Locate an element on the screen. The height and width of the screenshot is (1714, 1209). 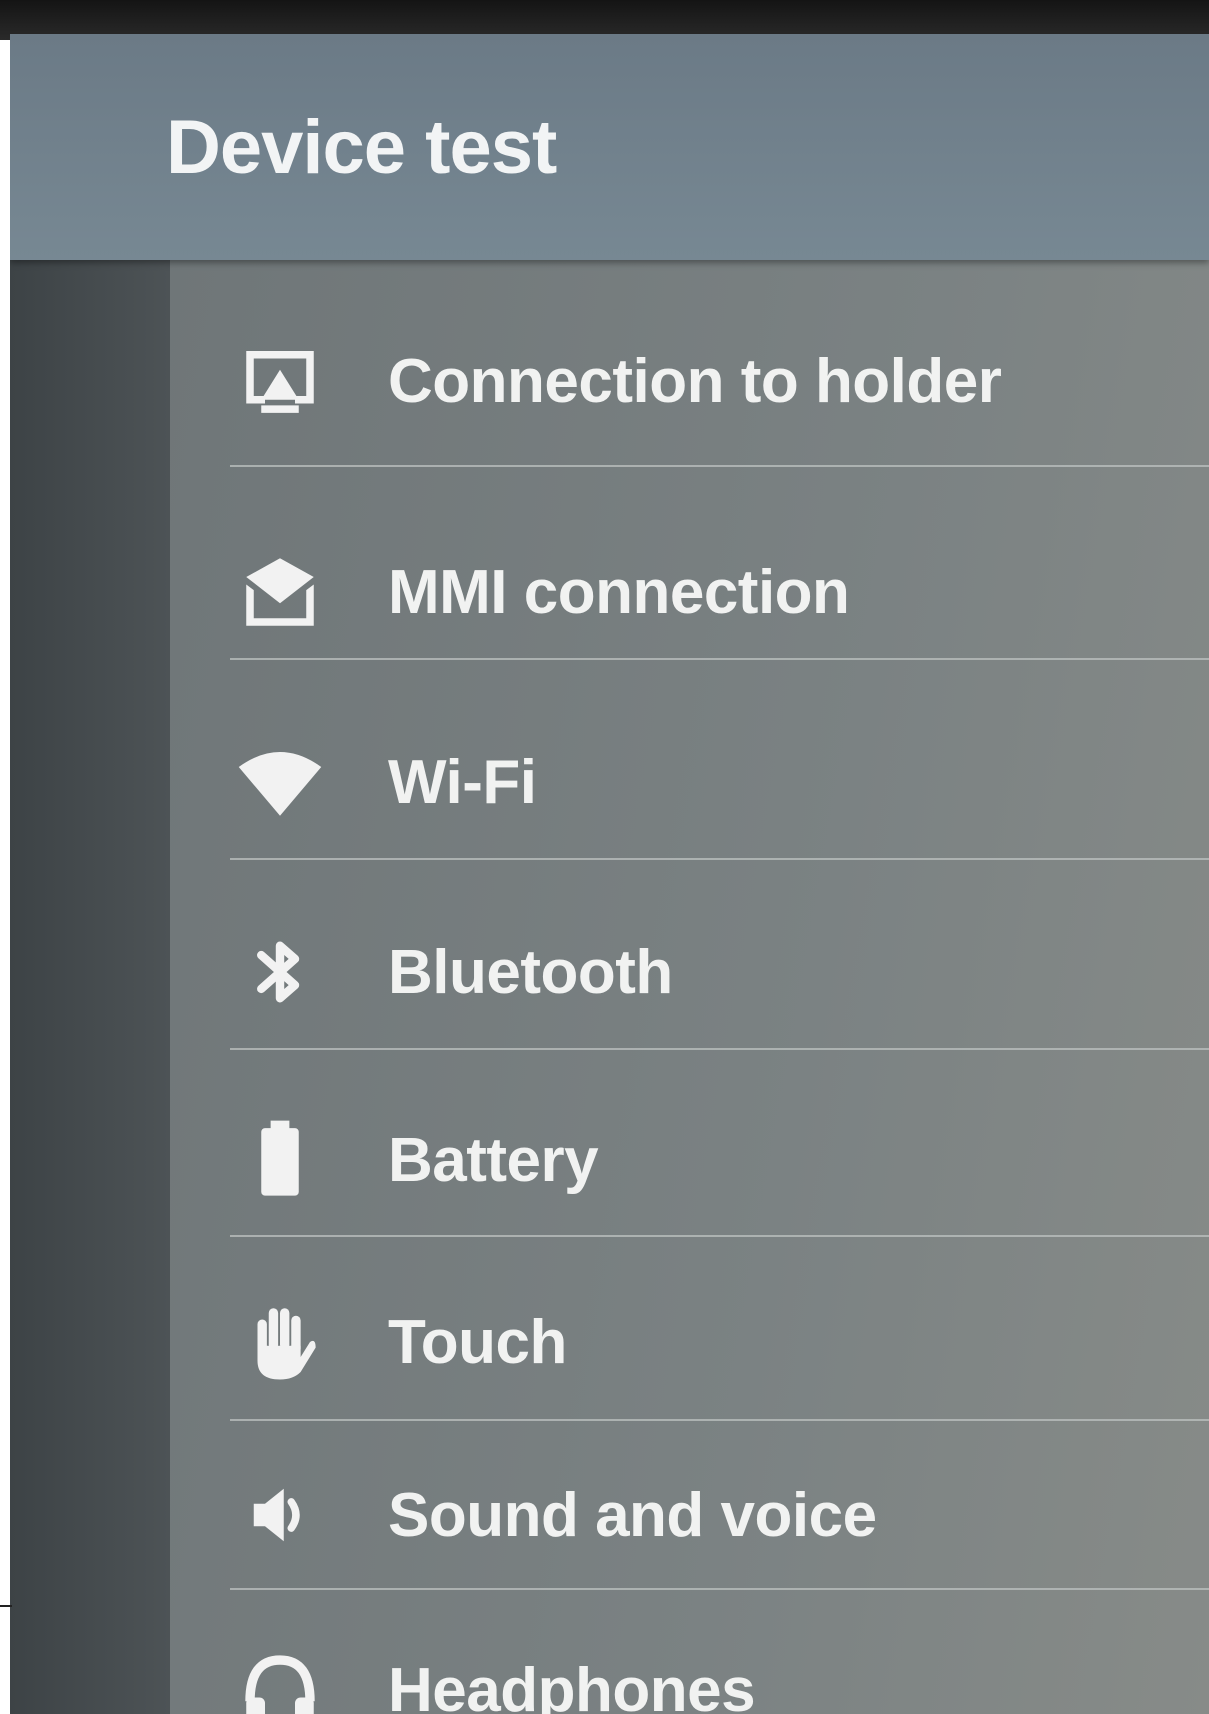
menu-item-battery: Battery is located at coordinates (719, 1160).